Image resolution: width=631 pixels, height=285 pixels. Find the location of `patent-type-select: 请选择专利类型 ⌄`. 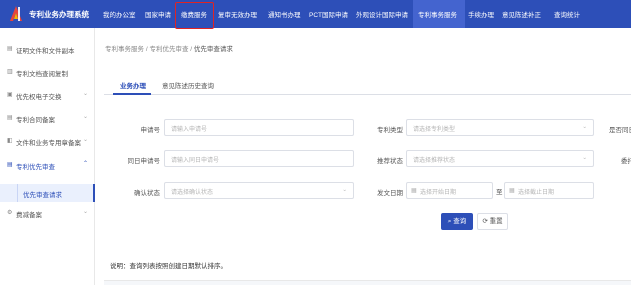

patent-type-select: 请选择专利类型 ⌄ is located at coordinates (500, 127).